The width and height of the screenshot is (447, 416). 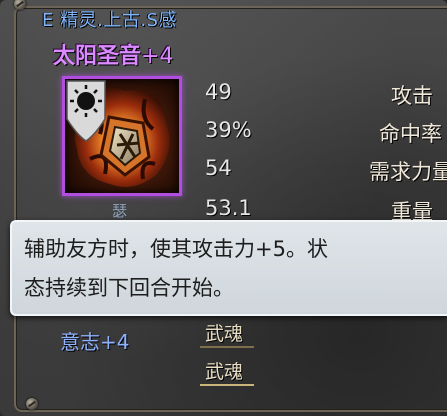 I want to click on stat-value: 49, so click(x=218, y=92).